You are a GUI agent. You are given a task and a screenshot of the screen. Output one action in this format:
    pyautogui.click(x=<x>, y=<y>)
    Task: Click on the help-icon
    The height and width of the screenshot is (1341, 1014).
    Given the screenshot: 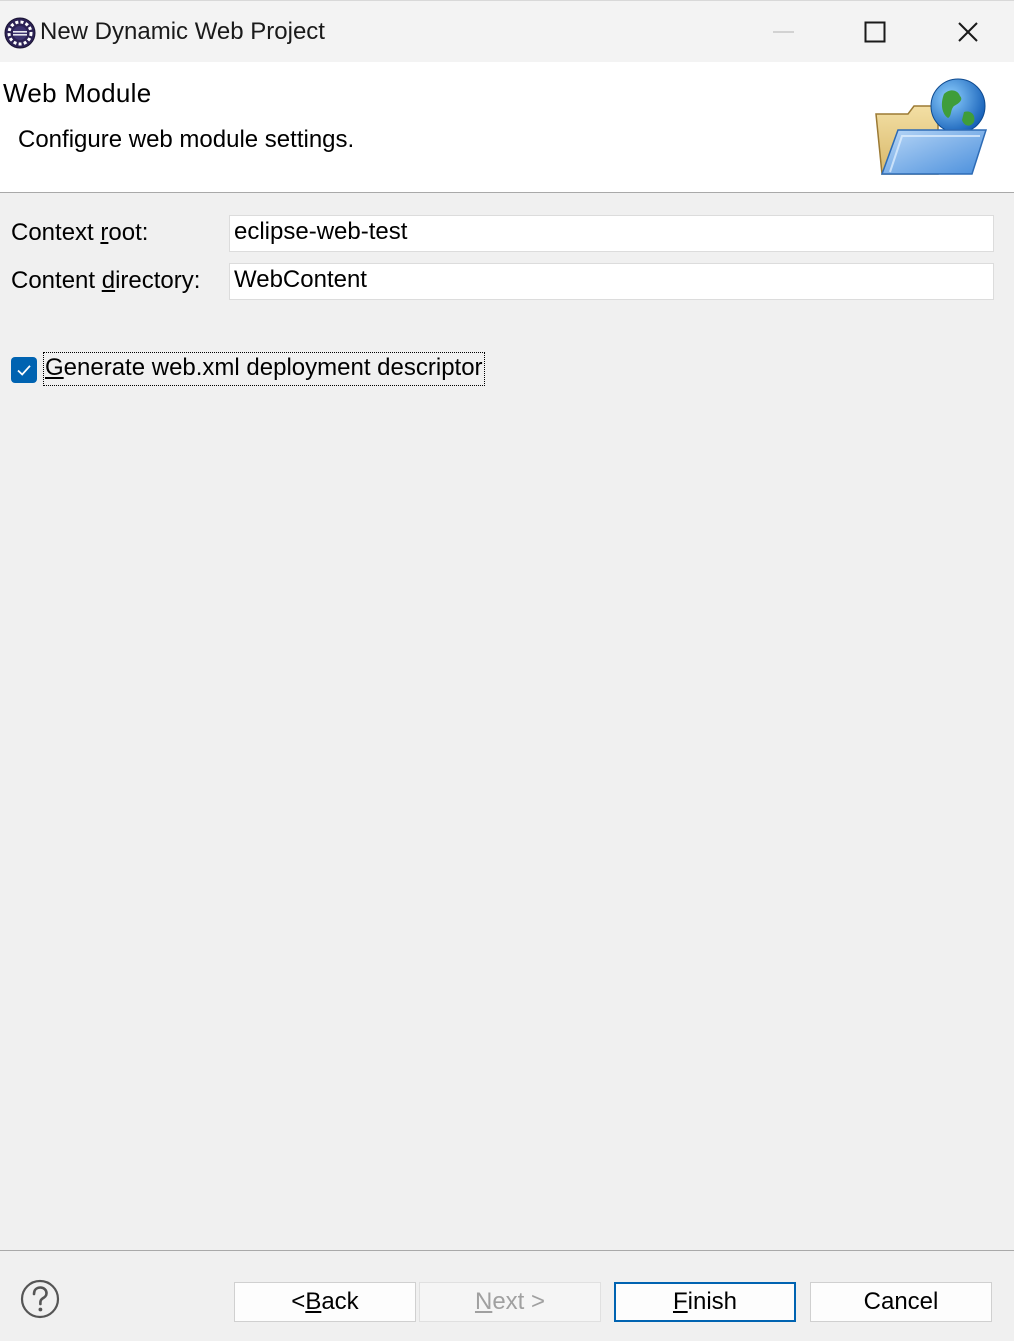 What is the action you would take?
    pyautogui.click(x=40, y=1299)
    